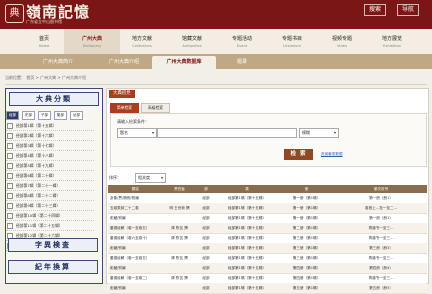 This screenshot has height=294, width=432. I want to click on list-item: 经部第2辑（第十六辑）, so click(50, 136).